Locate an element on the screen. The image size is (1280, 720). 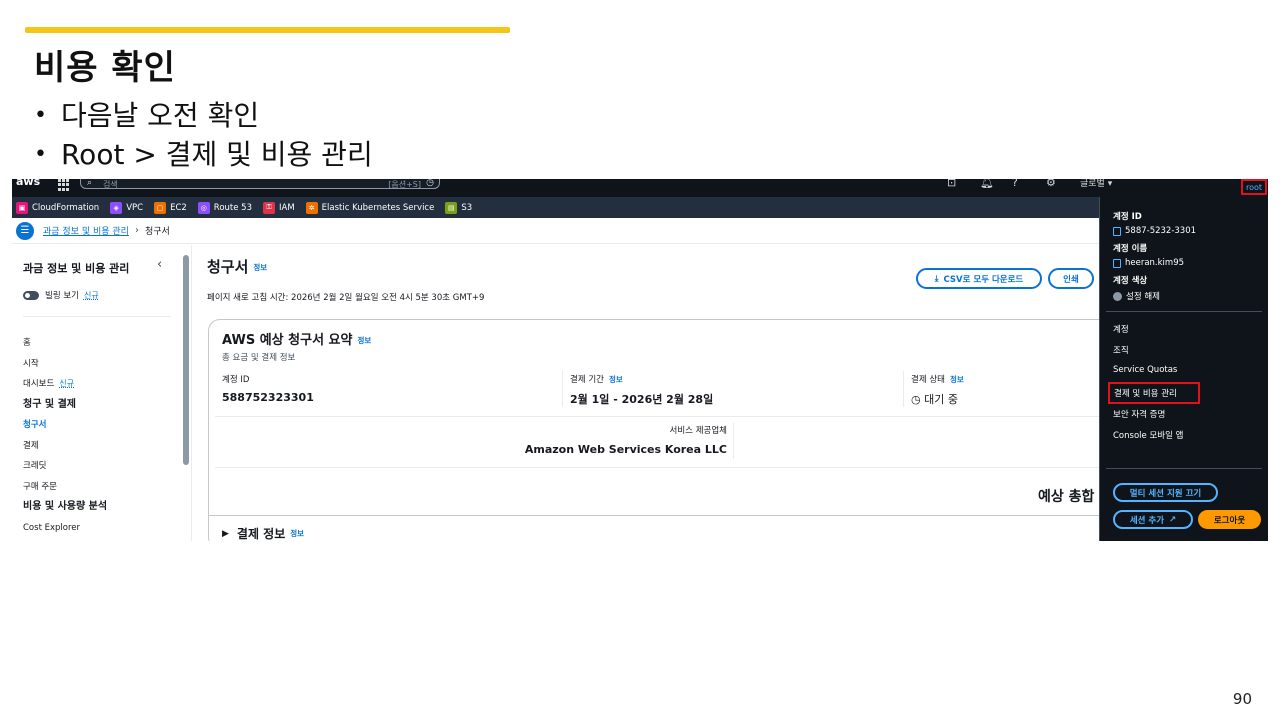
account-id-text: 5887-5232-3301 is located at coordinates (1161, 231).